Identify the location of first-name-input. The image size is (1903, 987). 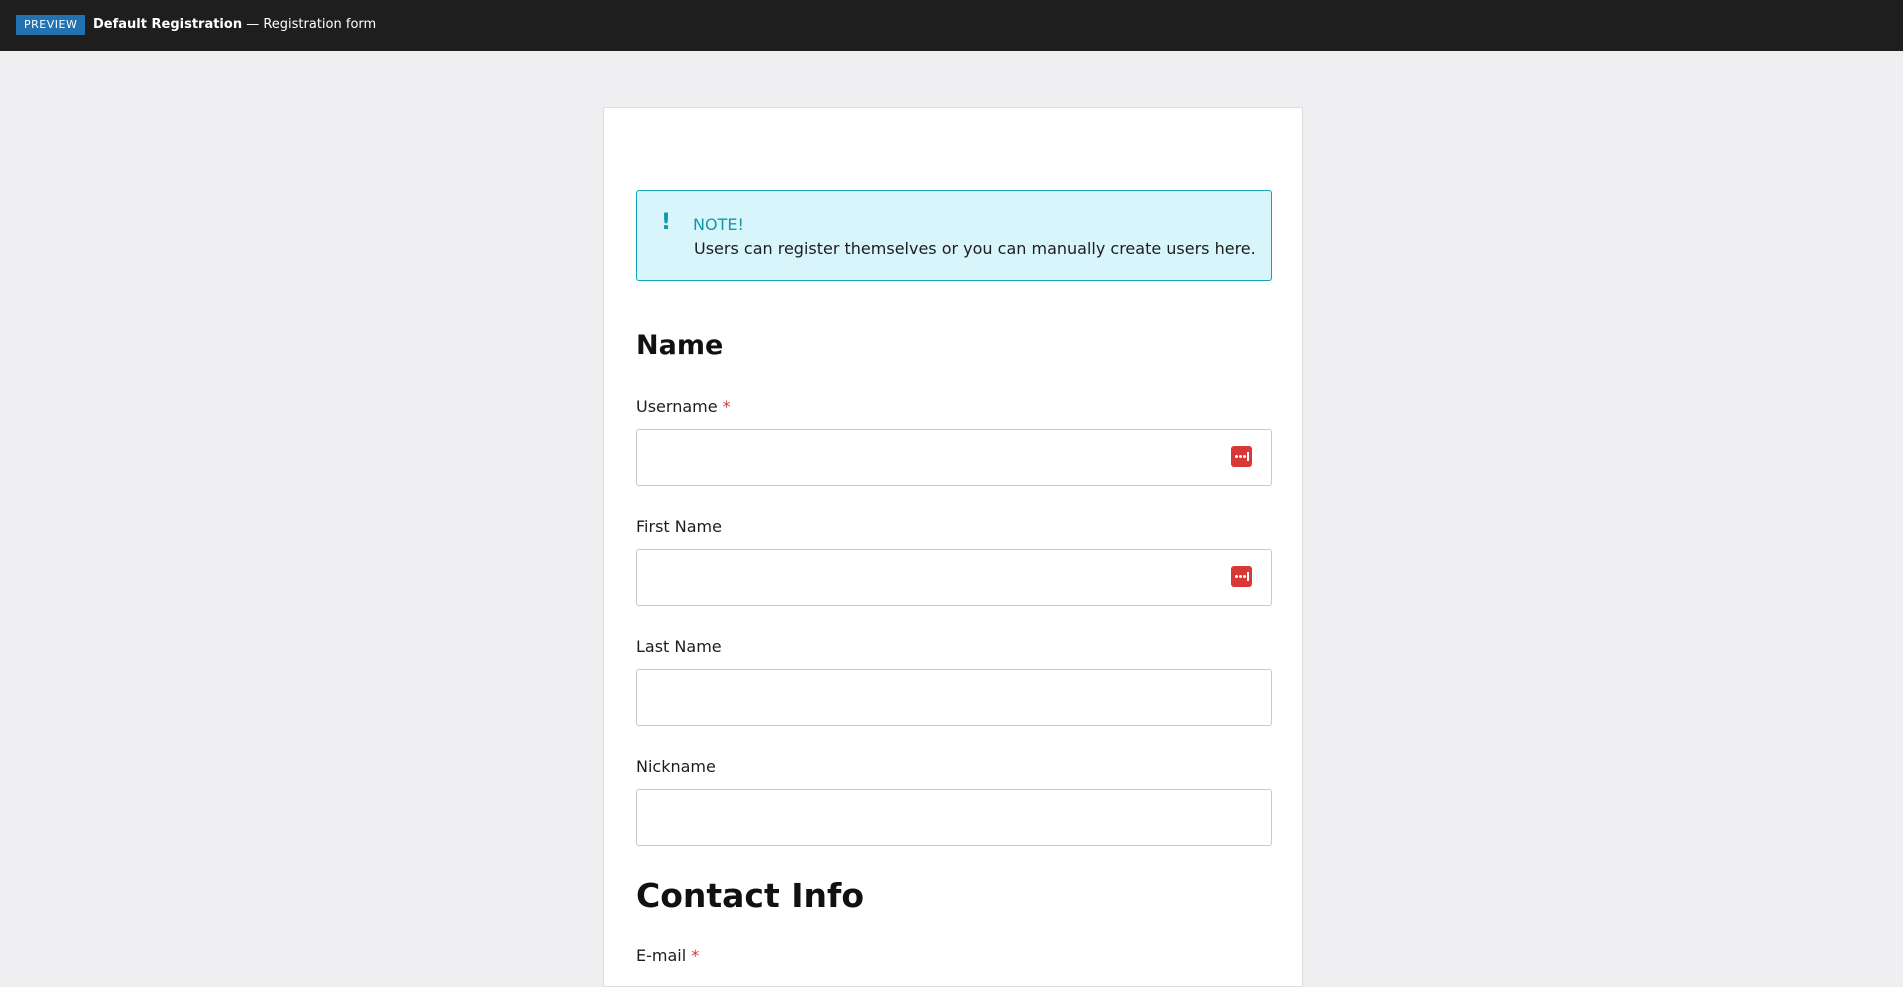
(954, 577).